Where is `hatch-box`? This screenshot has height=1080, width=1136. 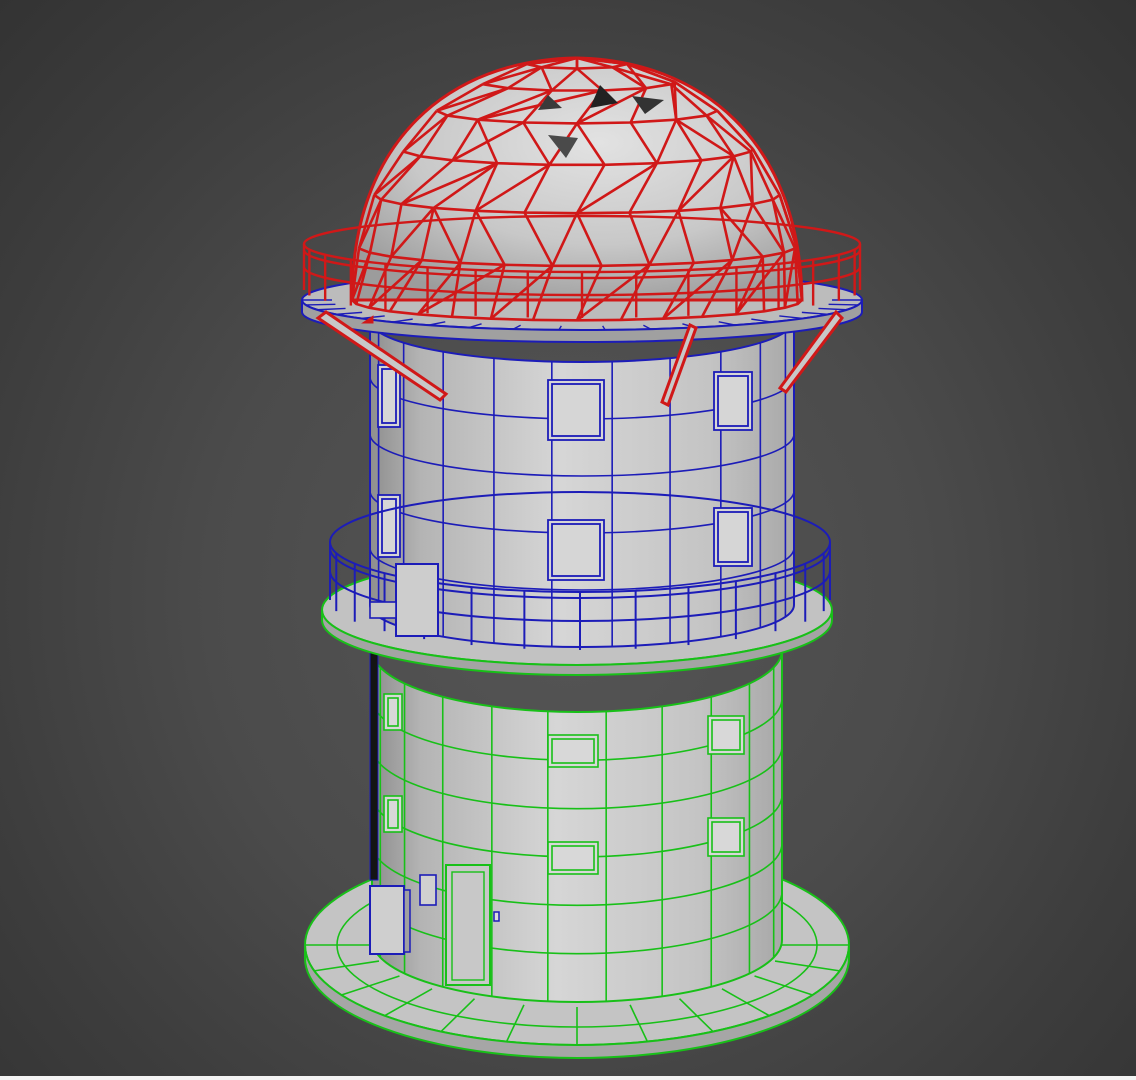
hatch-box is located at coordinates (417, 600).